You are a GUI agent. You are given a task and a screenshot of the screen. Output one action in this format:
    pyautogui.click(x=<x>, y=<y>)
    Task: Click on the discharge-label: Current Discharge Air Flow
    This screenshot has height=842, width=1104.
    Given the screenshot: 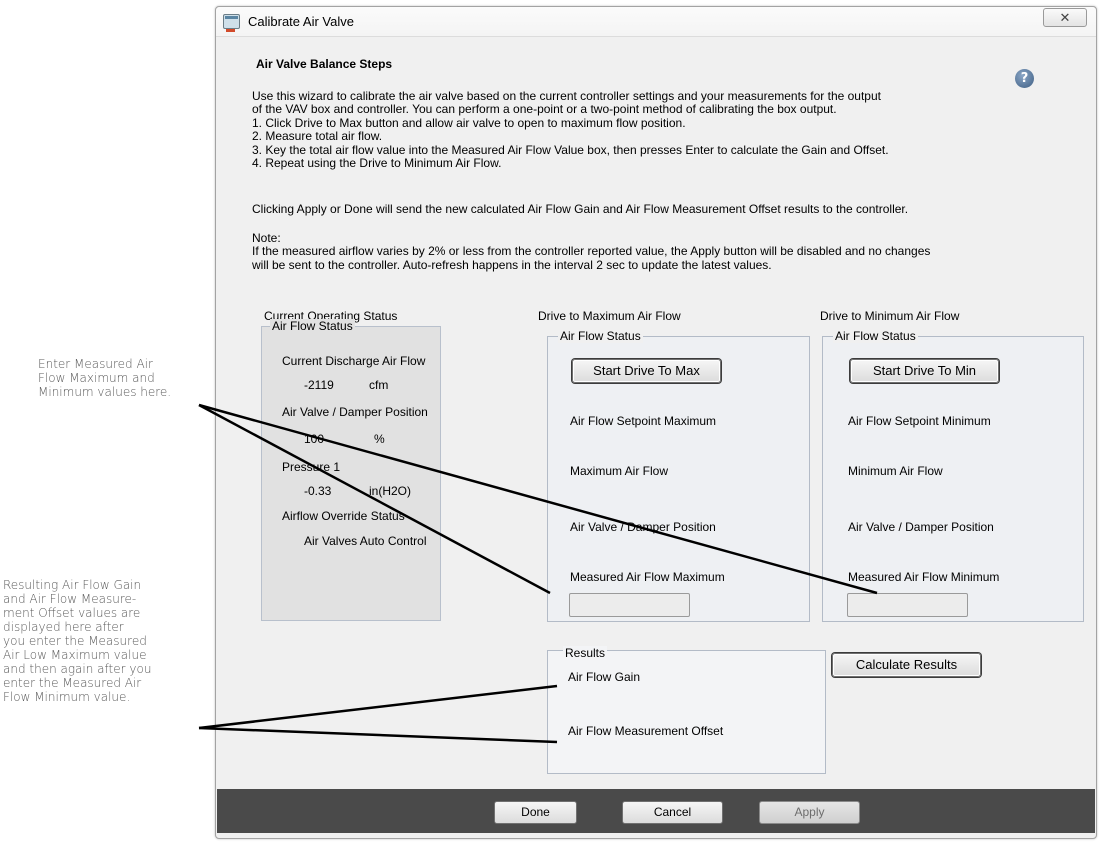 What is the action you would take?
    pyautogui.click(x=354, y=361)
    